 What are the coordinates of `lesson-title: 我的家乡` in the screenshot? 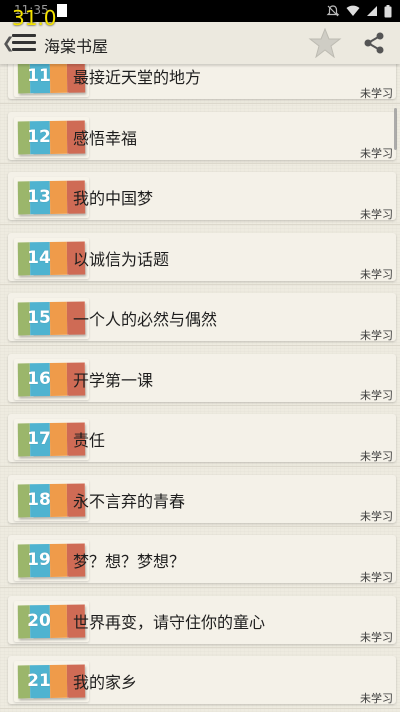 It's located at (105, 682).